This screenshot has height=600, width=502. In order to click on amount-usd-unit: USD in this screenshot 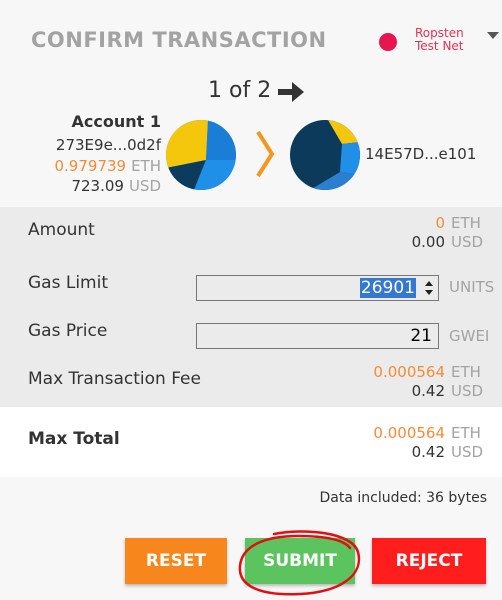, I will do `click(467, 242)`.